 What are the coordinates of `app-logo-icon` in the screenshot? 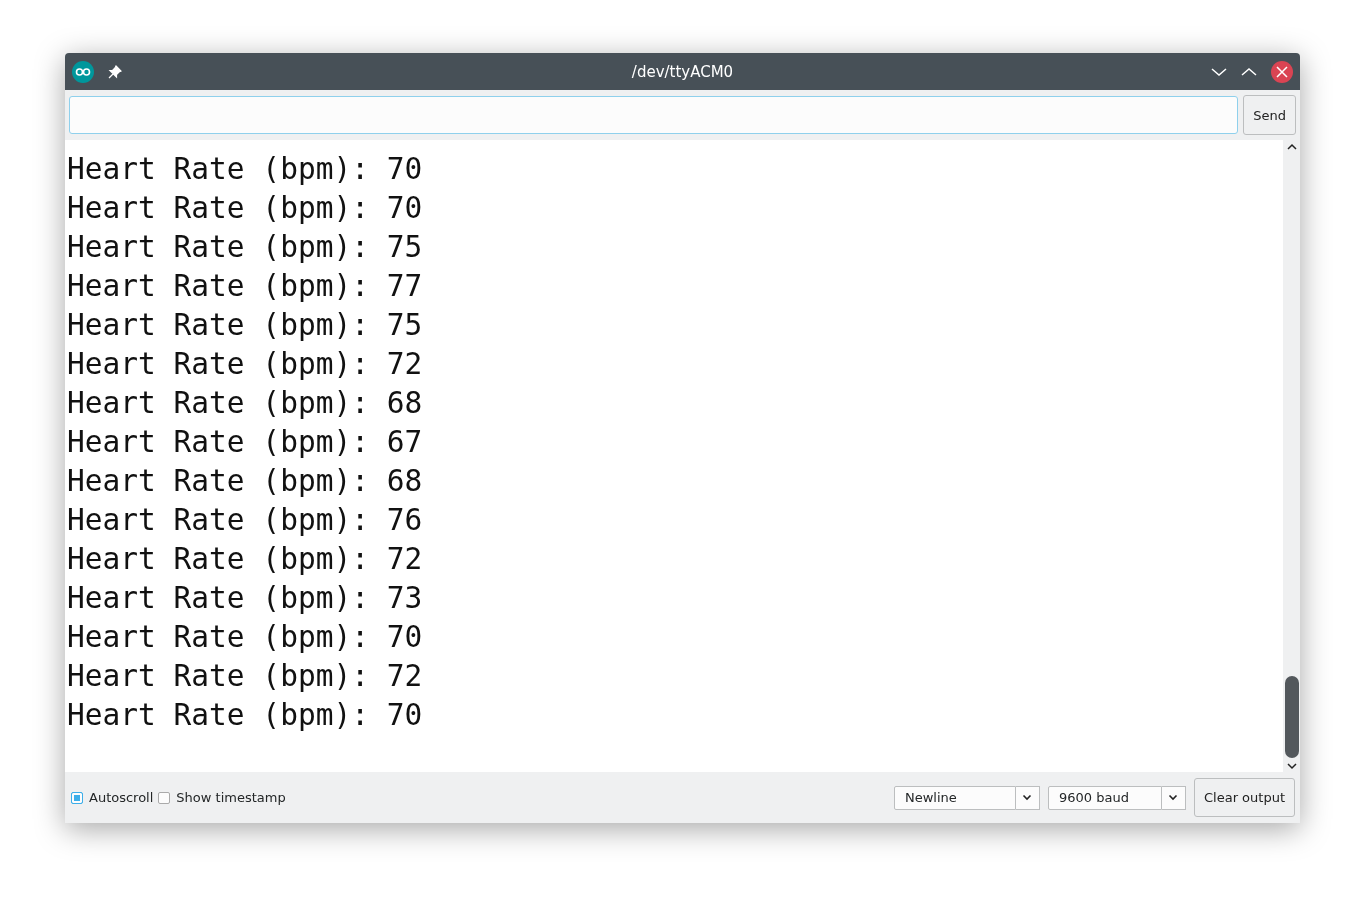 It's located at (83, 71).